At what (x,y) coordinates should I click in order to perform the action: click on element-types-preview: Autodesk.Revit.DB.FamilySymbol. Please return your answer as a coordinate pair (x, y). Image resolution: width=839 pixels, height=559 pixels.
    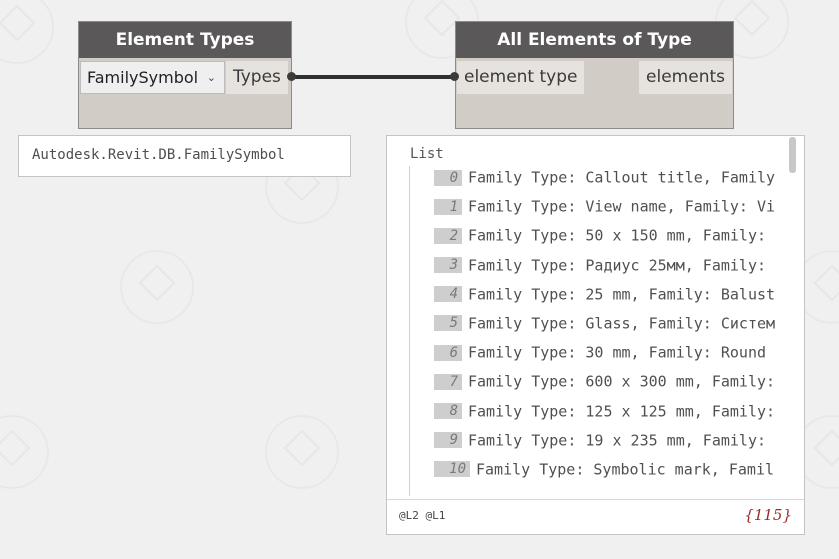
    Looking at the image, I should click on (184, 156).